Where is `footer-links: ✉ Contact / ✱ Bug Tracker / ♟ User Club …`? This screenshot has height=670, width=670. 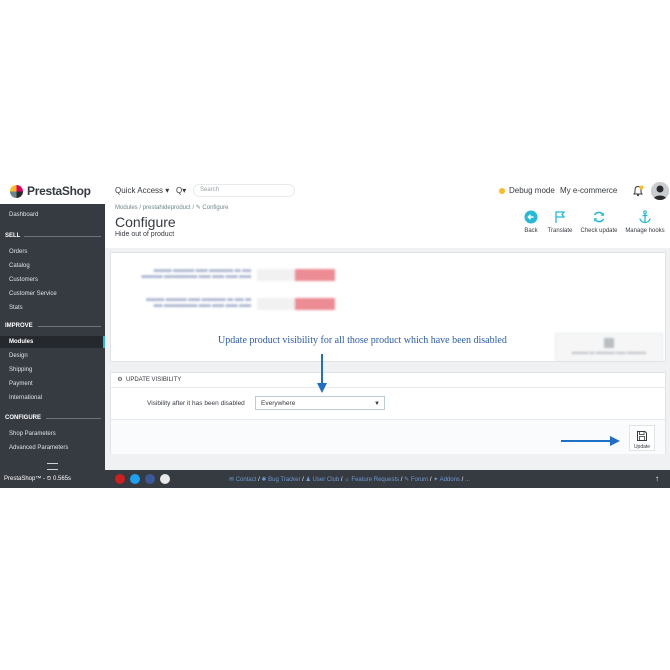 footer-links: ✉ Contact / ✱ Bug Tracker / ♟ User Club … is located at coordinates (349, 479).